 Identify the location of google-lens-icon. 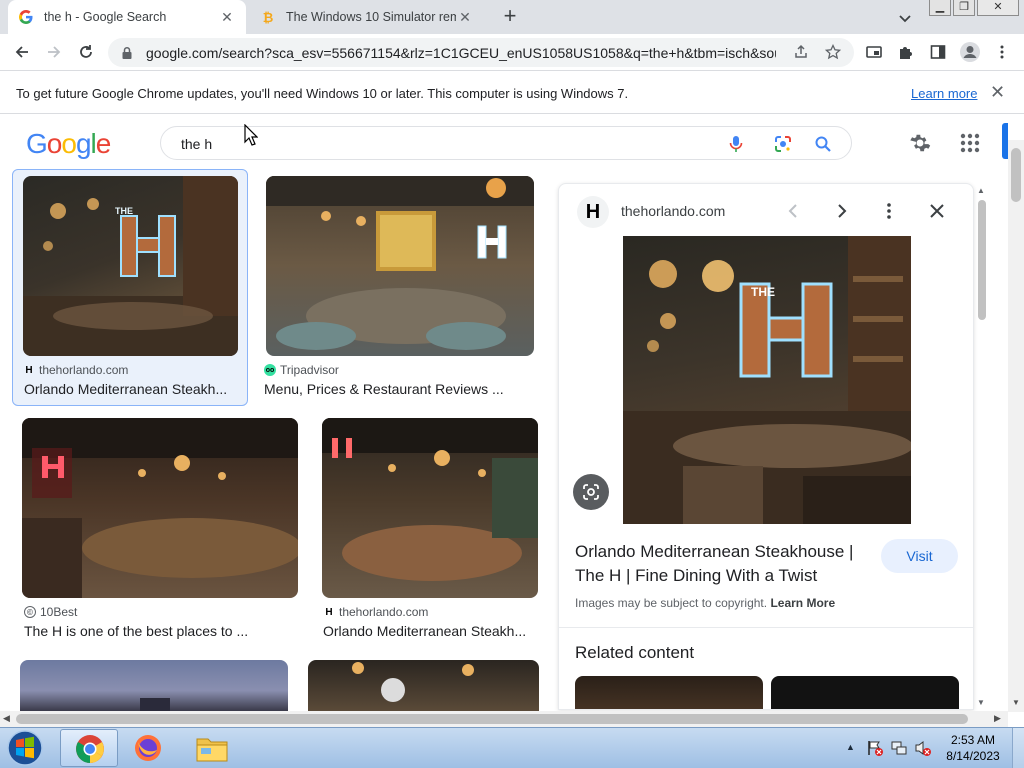
(783, 145).